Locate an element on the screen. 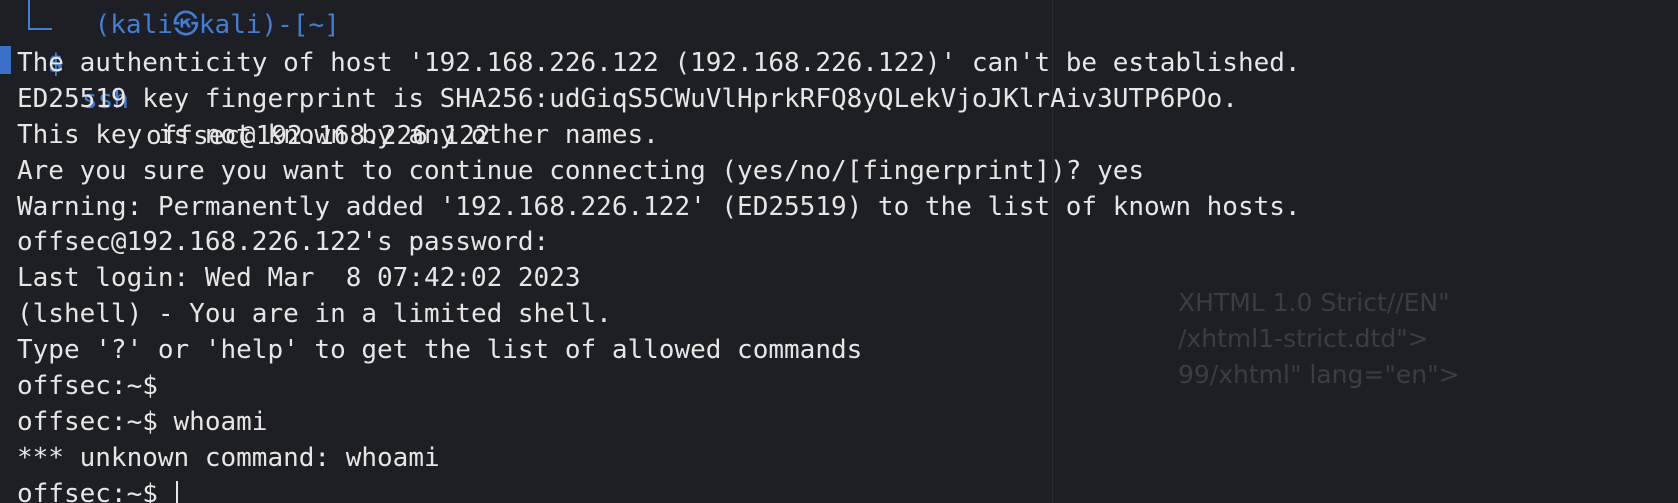 This screenshot has height=503, width=1678. command-line: $ ssh offsec@192.168.226.122 is located at coordinates (245, 80).